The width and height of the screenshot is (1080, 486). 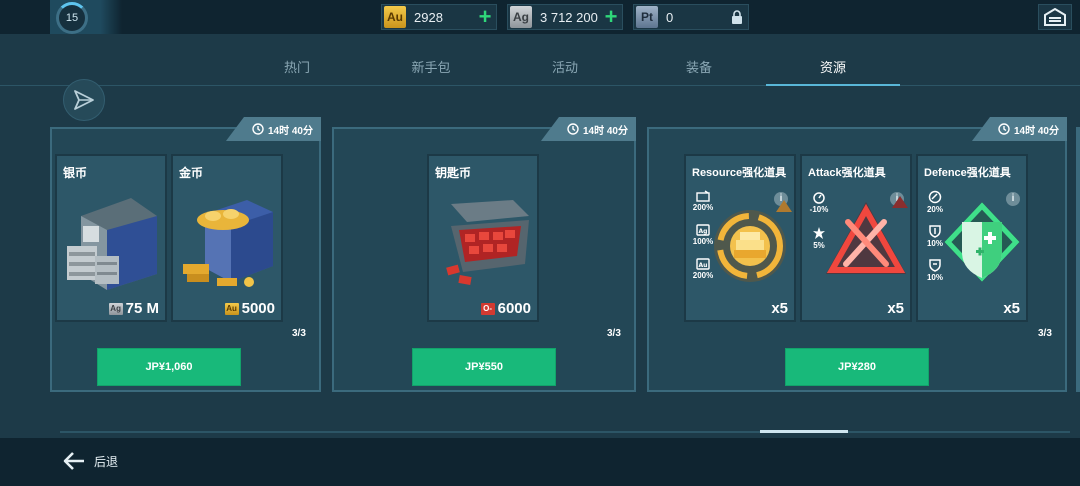 I want to click on silver-small-icon: Ag, so click(x=115, y=308).